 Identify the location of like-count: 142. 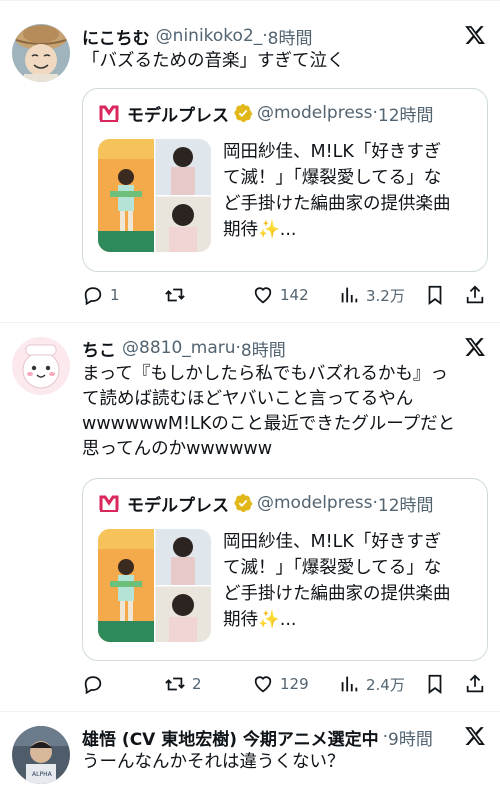
(294, 295).